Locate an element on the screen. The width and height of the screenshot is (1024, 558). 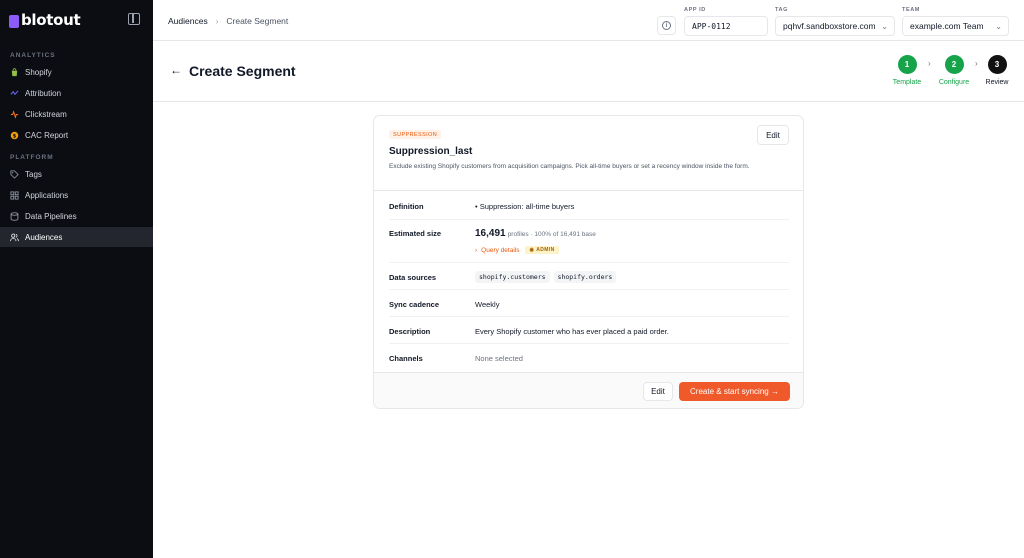
row-channels: Channels None selected is located at coordinates (589, 357).